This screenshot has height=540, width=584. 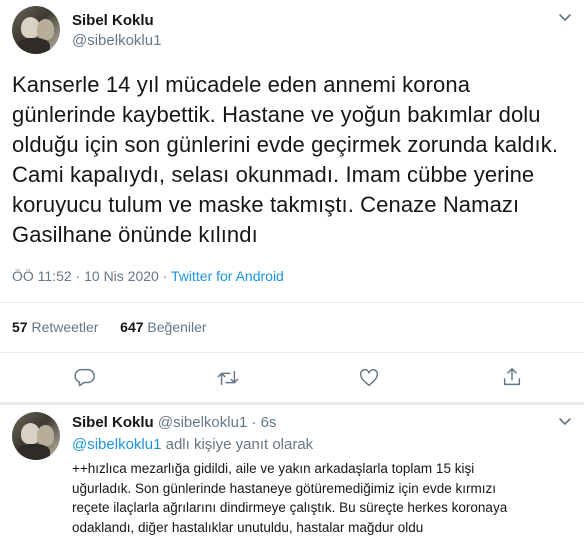 I want to click on author-avatar, so click(x=36, y=30).